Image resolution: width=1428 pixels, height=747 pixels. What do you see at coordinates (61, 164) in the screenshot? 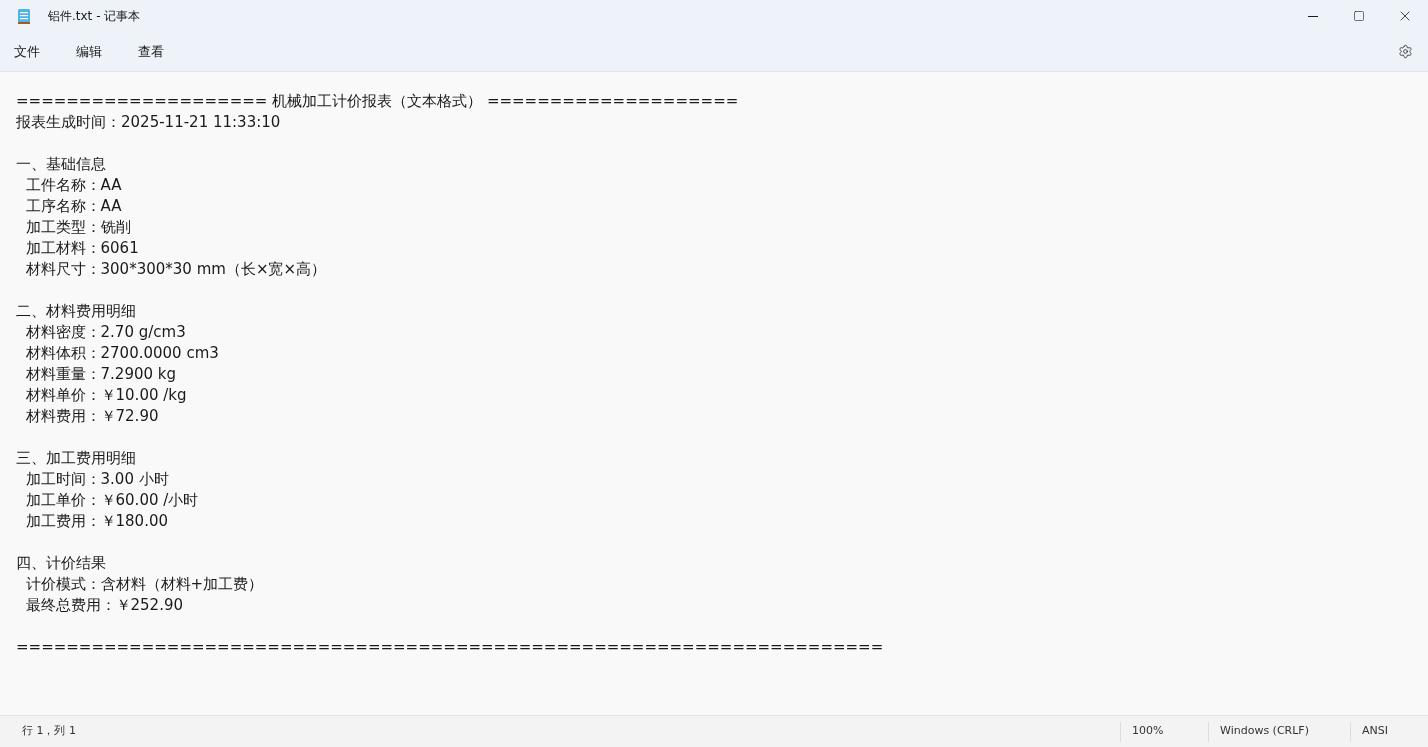
I see `text-line: 一、基础信息` at bounding box center [61, 164].